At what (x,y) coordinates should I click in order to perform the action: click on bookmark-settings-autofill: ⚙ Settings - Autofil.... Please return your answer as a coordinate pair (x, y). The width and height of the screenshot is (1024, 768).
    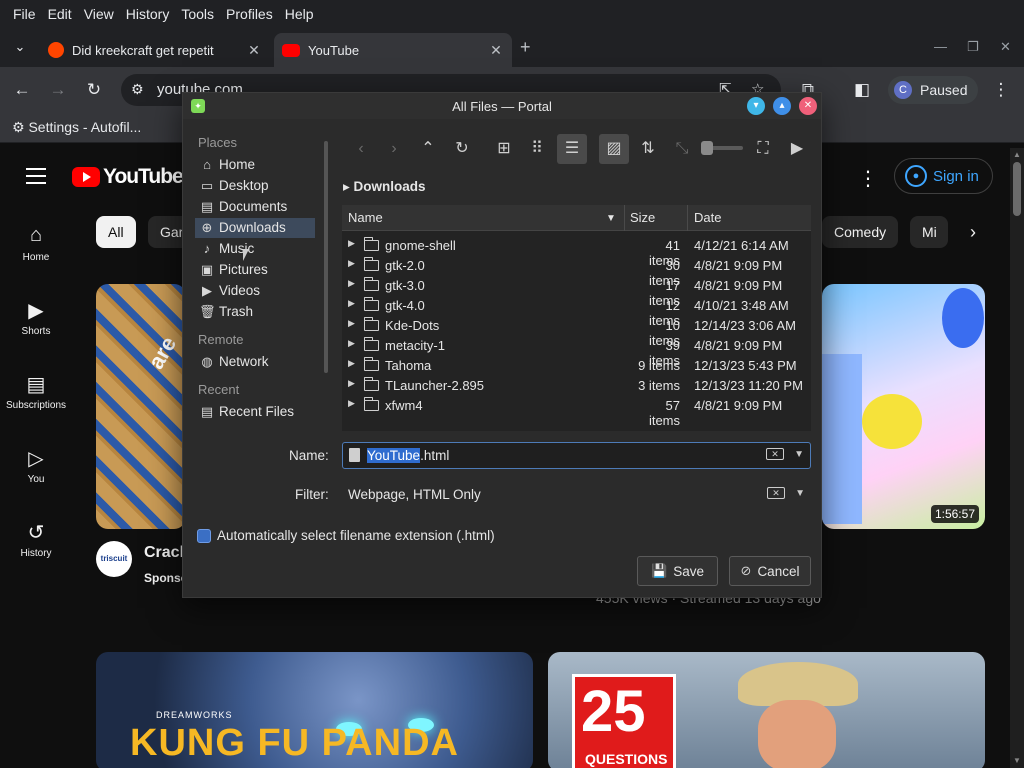
    Looking at the image, I should click on (76, 127).